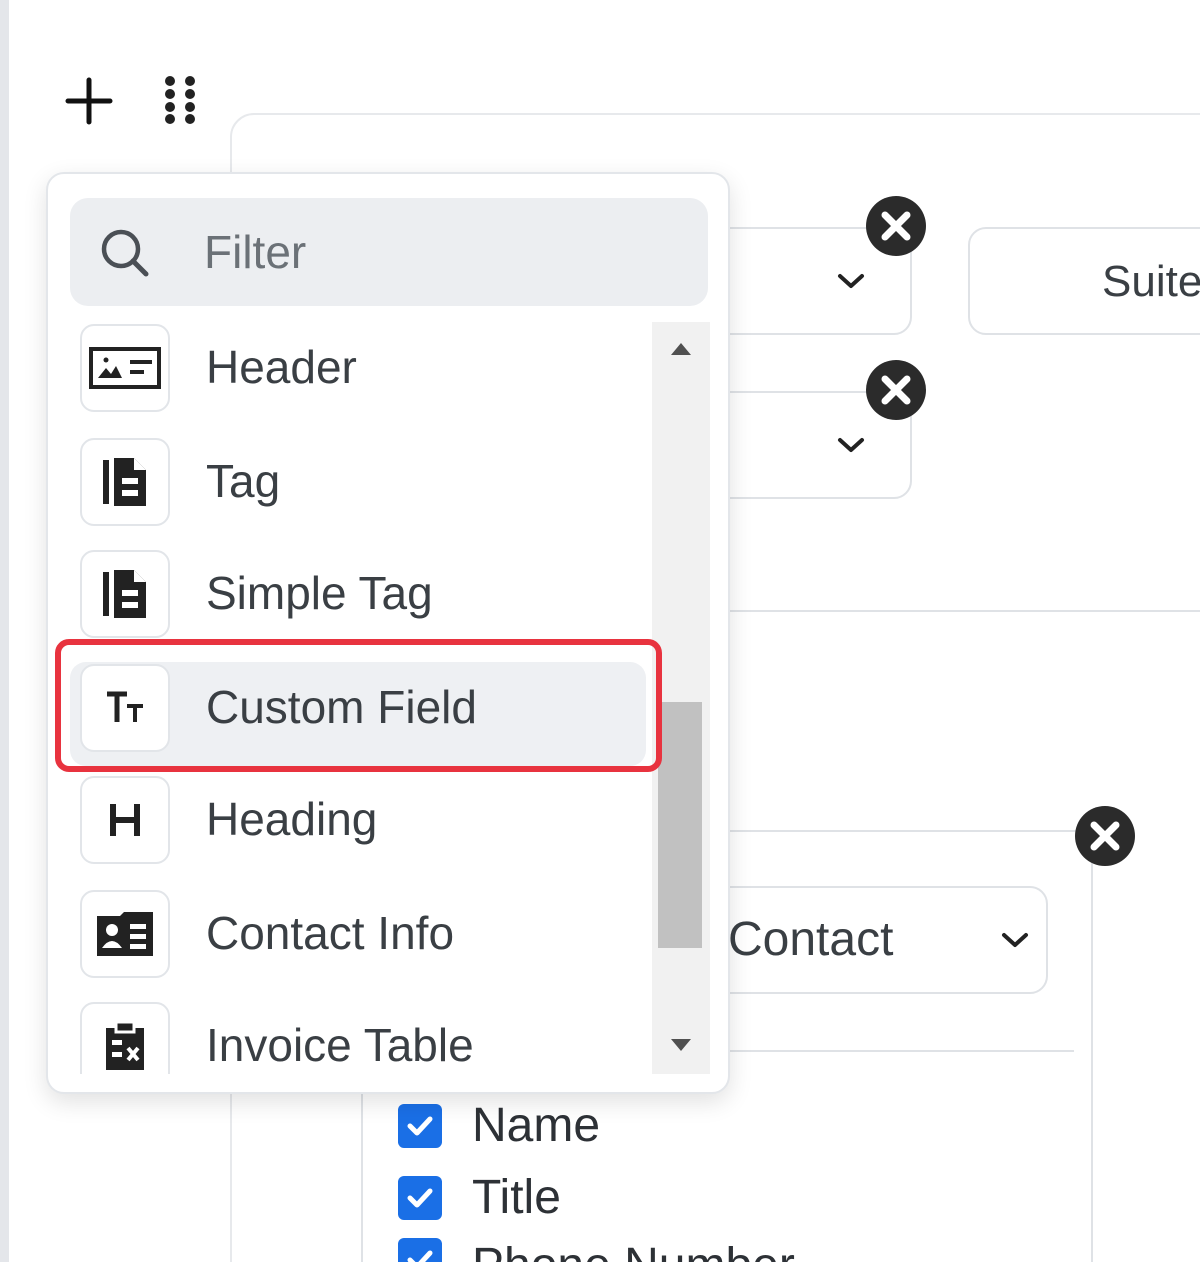 The width and height of the screenshot is (1200, 1262). I want to click on checkbox-row-name: Name, so click(499, 1125).